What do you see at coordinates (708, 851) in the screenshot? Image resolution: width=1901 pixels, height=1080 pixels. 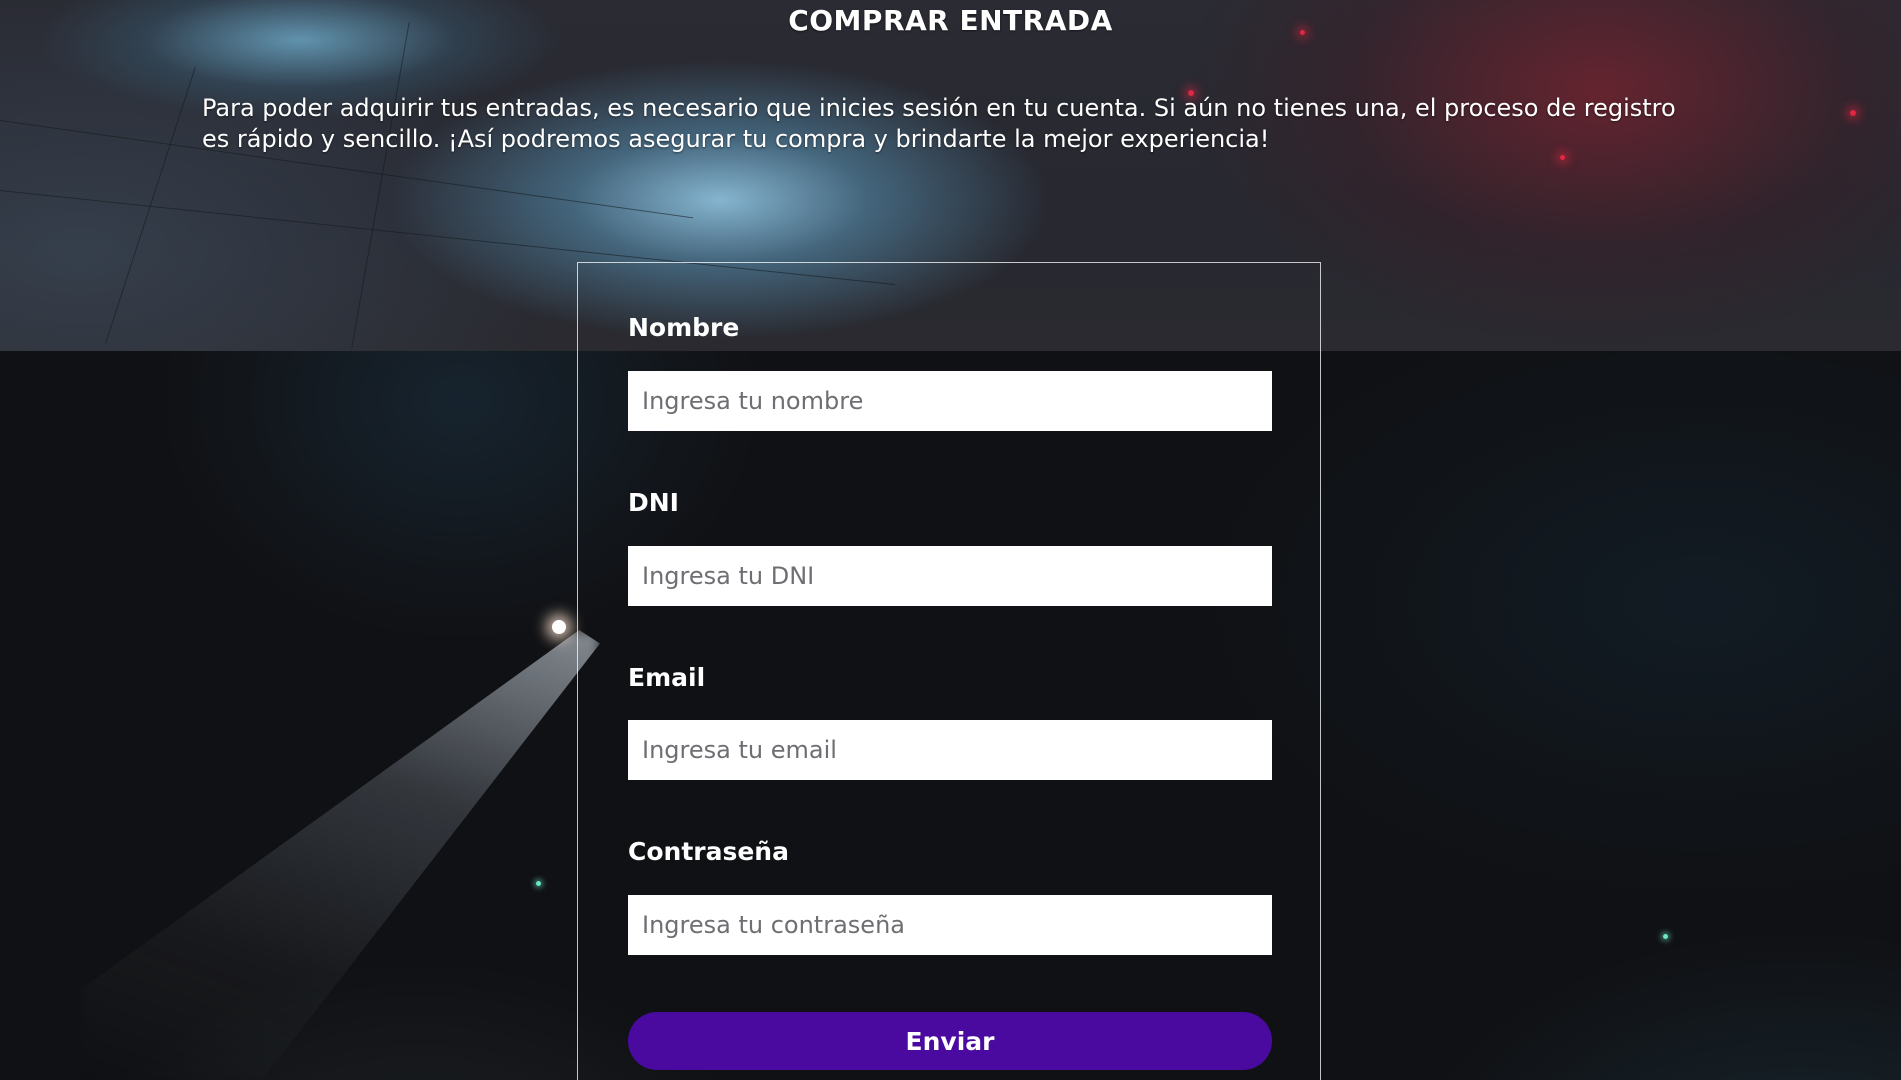 I see `password-label: Contraseña` at bounding box center [708, 851].